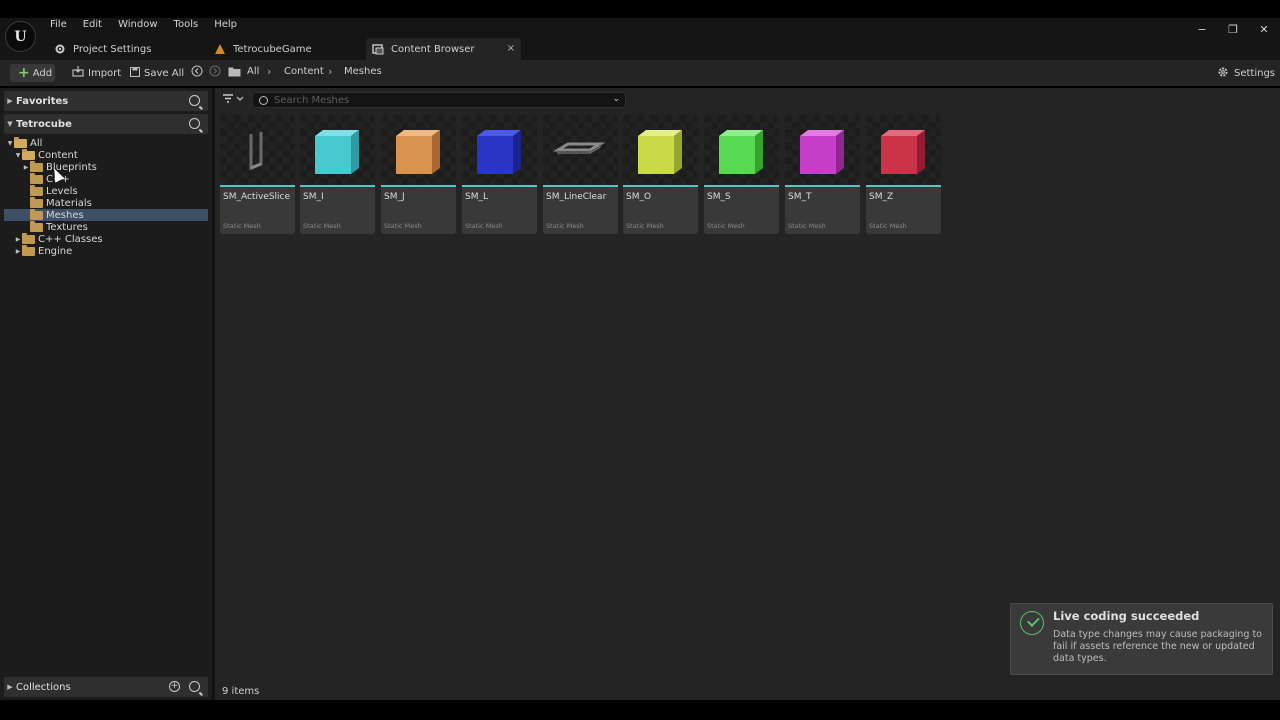 The image size is (1280, 720). Describe the element at coordinates (616, 99) in the screenshot. I see `chevron-down-icon: ⌄` at that location.